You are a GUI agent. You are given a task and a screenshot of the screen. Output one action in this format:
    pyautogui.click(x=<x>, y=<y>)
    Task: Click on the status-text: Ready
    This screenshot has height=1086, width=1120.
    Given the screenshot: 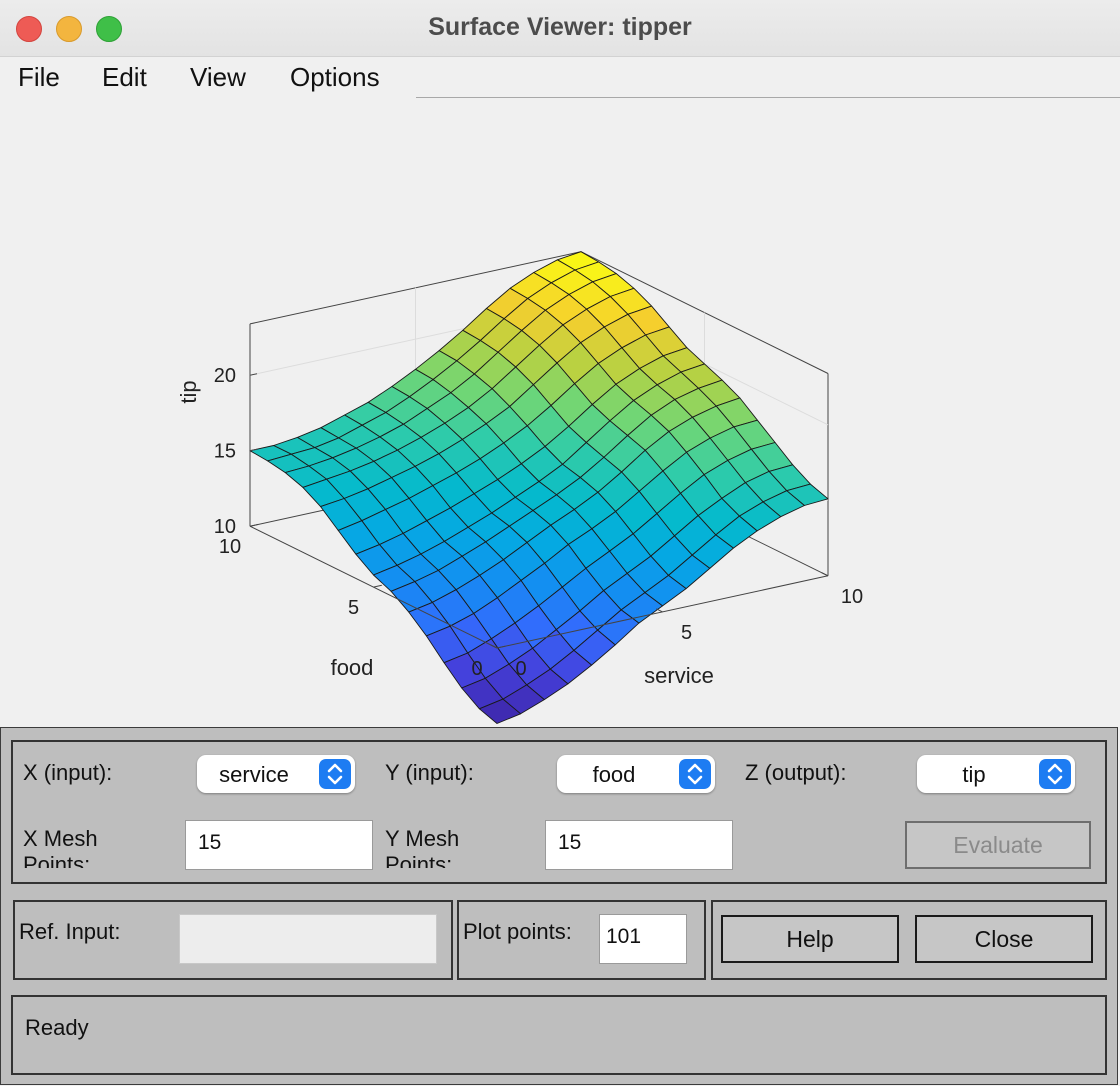 What is the action you would take?
    pyautogui.click(x=57, y=1027)
    